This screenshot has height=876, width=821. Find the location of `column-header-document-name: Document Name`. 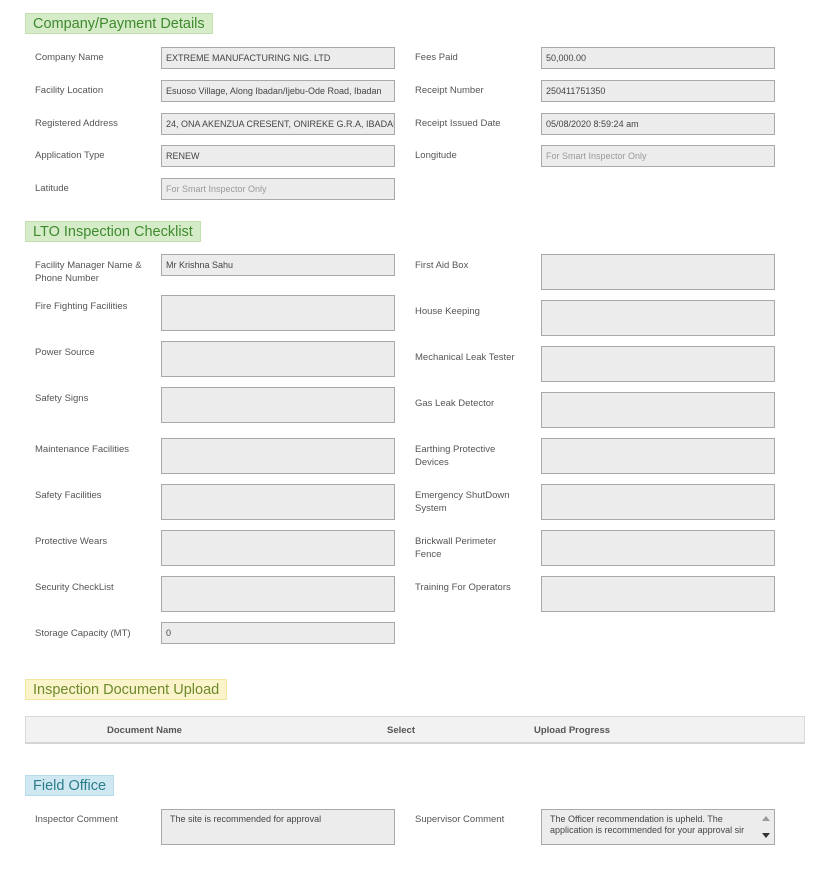

column-header-document-name: Document Name is located at coordinates (144, 730).